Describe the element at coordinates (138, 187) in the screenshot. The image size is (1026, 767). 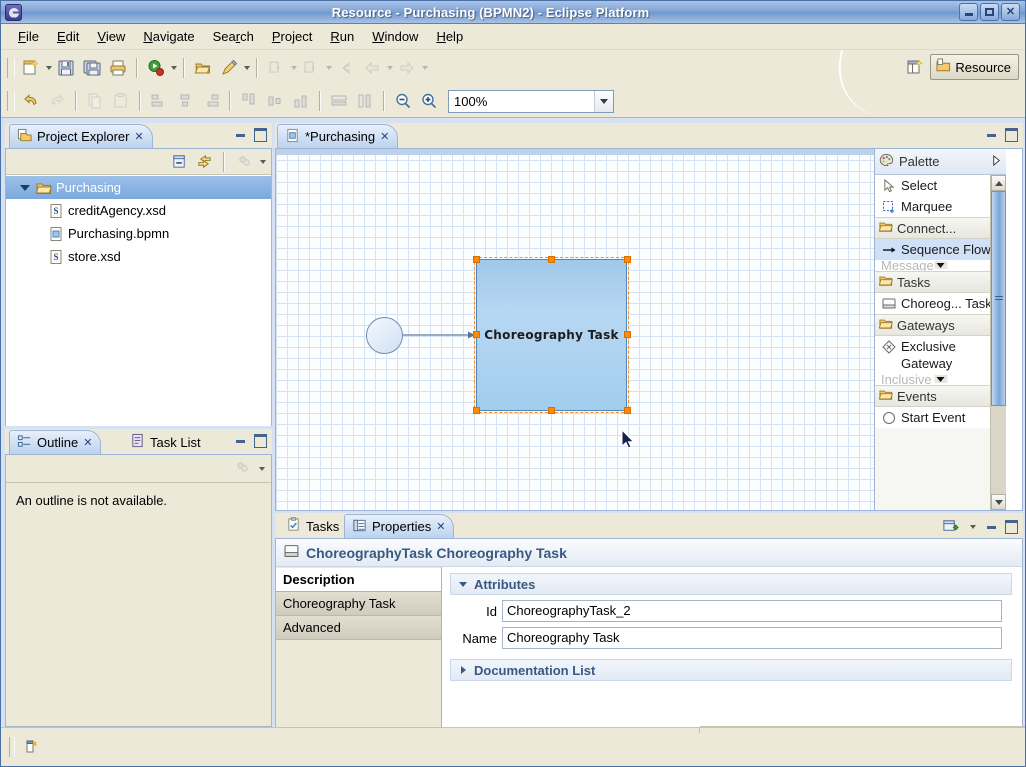
I see `tree-item-purchasing: Purchasing` at that location.